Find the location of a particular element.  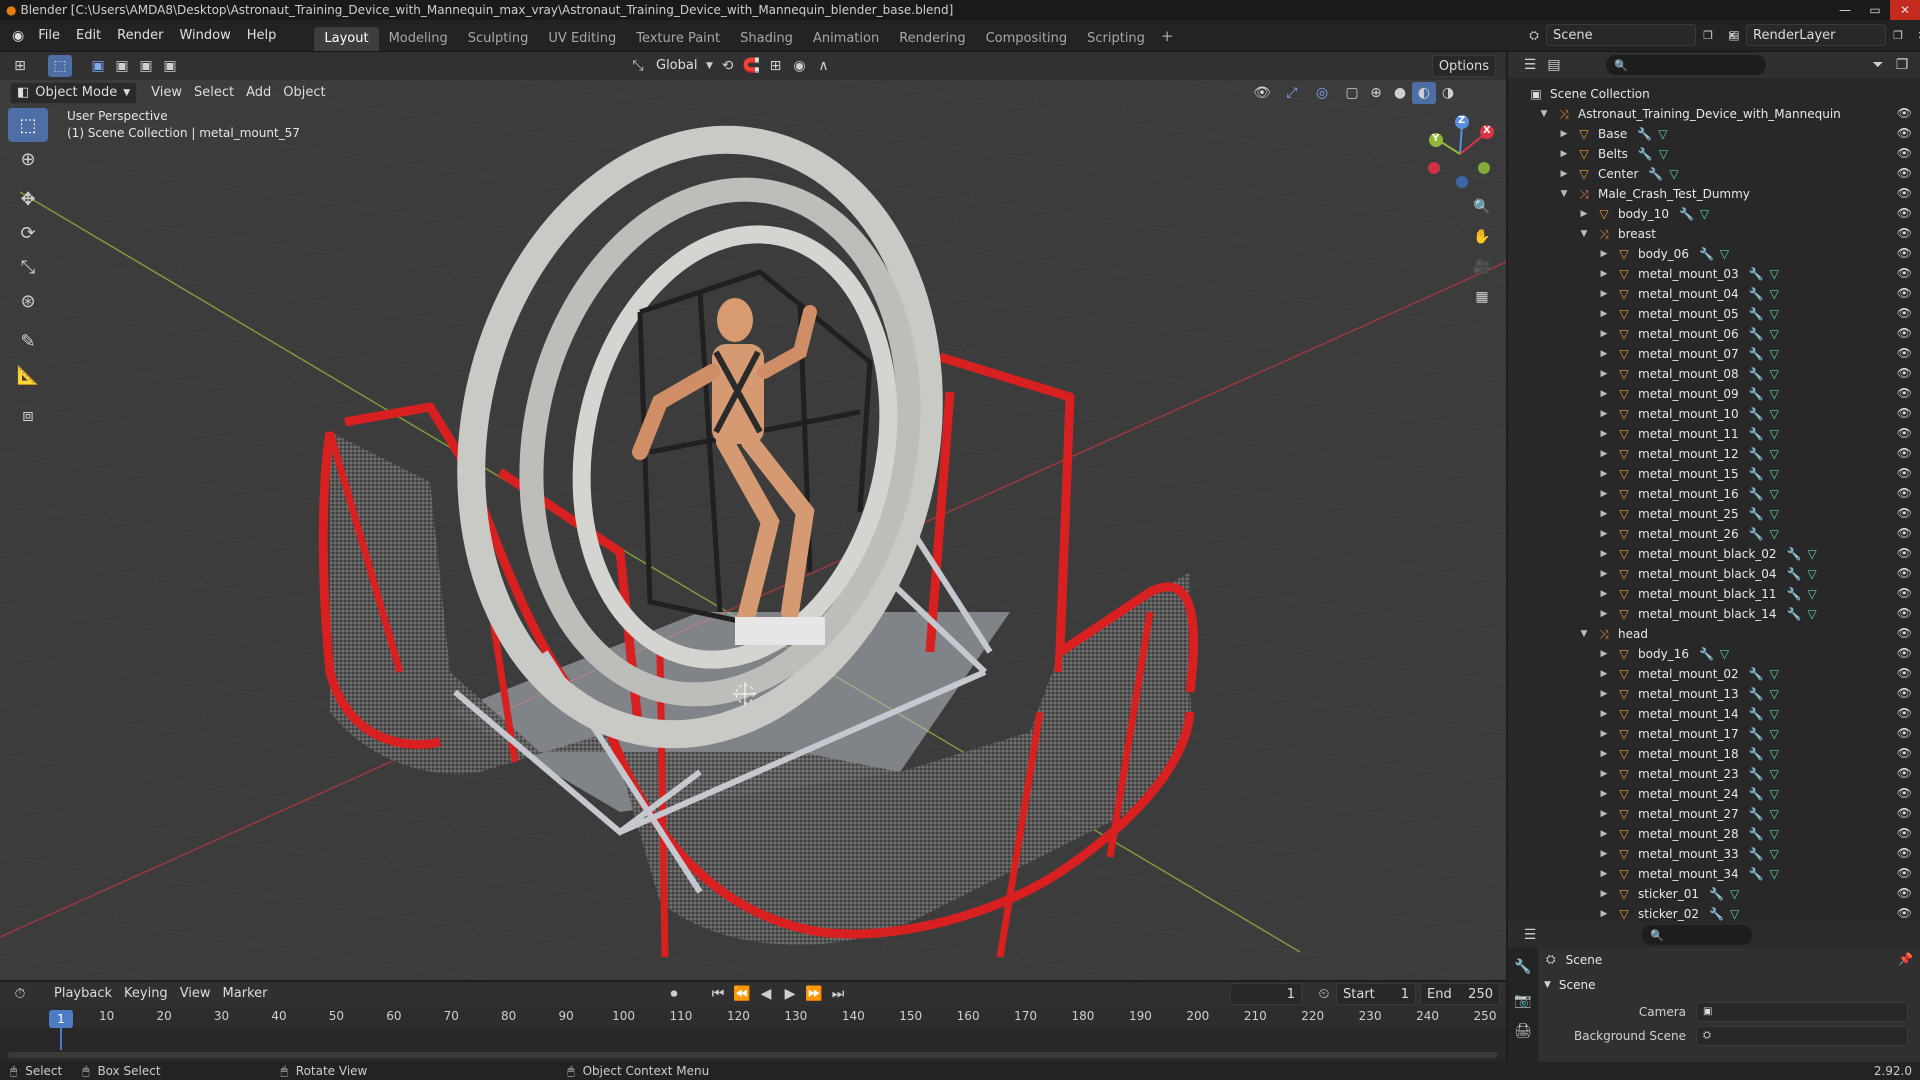

add-cube-tool: ⧈ is located at coordinates (28, 415).